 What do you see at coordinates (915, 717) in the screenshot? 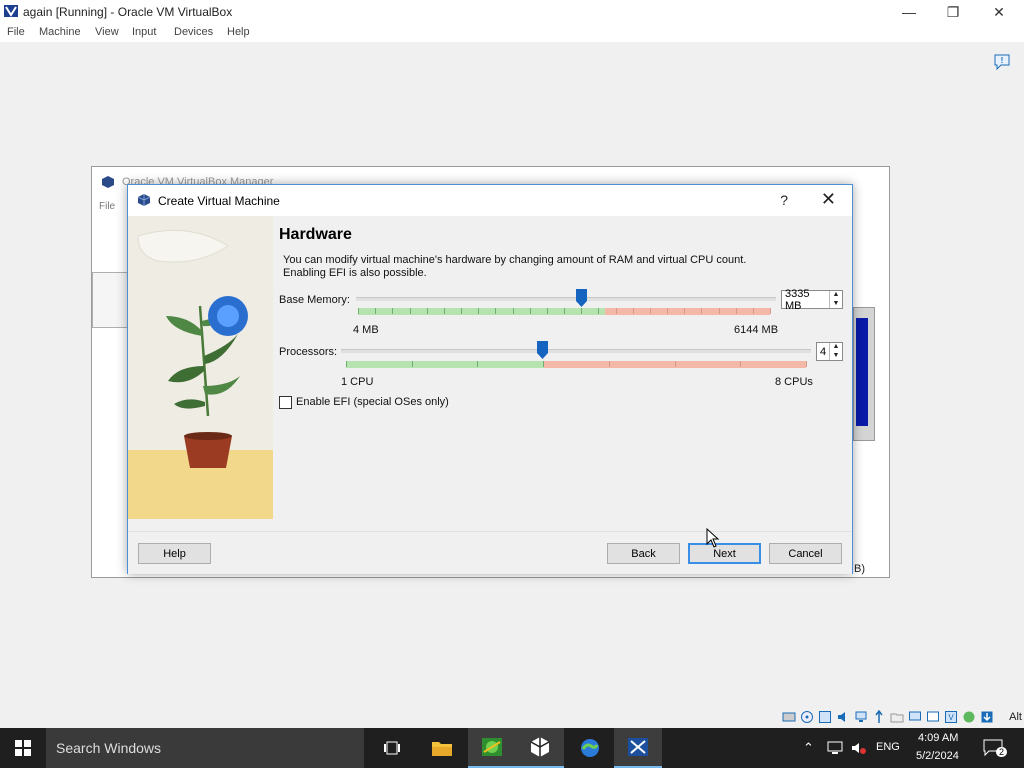
I see `display-icon` at bounding box center [915, 717].